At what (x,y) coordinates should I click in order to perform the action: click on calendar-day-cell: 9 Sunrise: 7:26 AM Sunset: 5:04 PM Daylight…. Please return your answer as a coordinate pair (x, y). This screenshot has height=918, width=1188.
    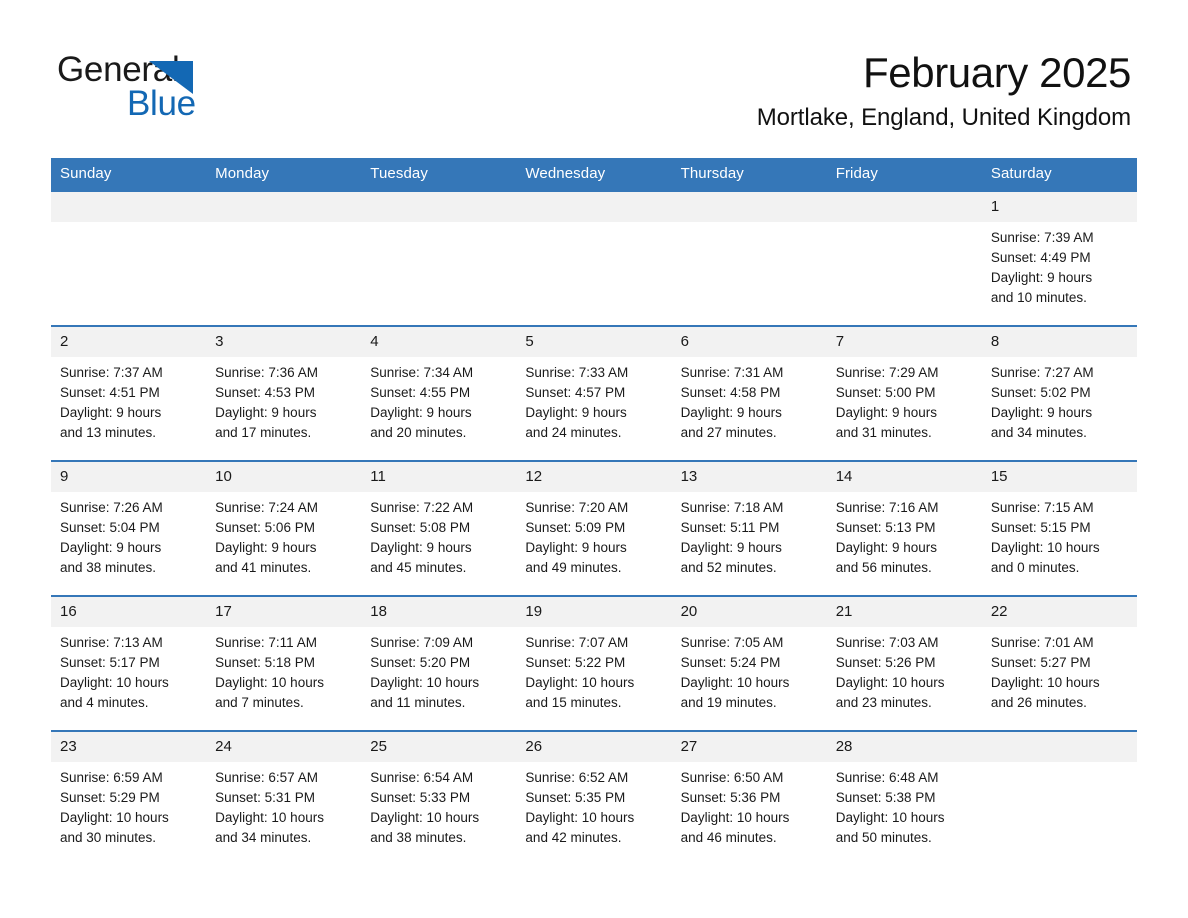
    Looking at the image, I should click on (129, 528).